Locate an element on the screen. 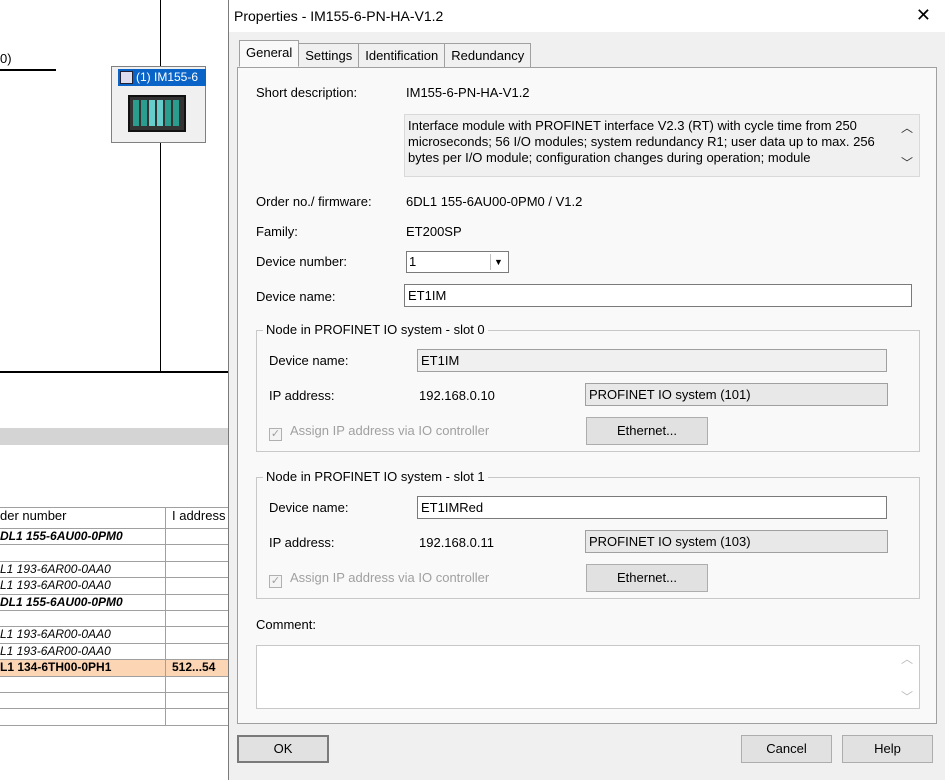  slot1-assign-ip-checkbox: ✓ Assign IP address via IO controller is located at coordinates (379, 579).